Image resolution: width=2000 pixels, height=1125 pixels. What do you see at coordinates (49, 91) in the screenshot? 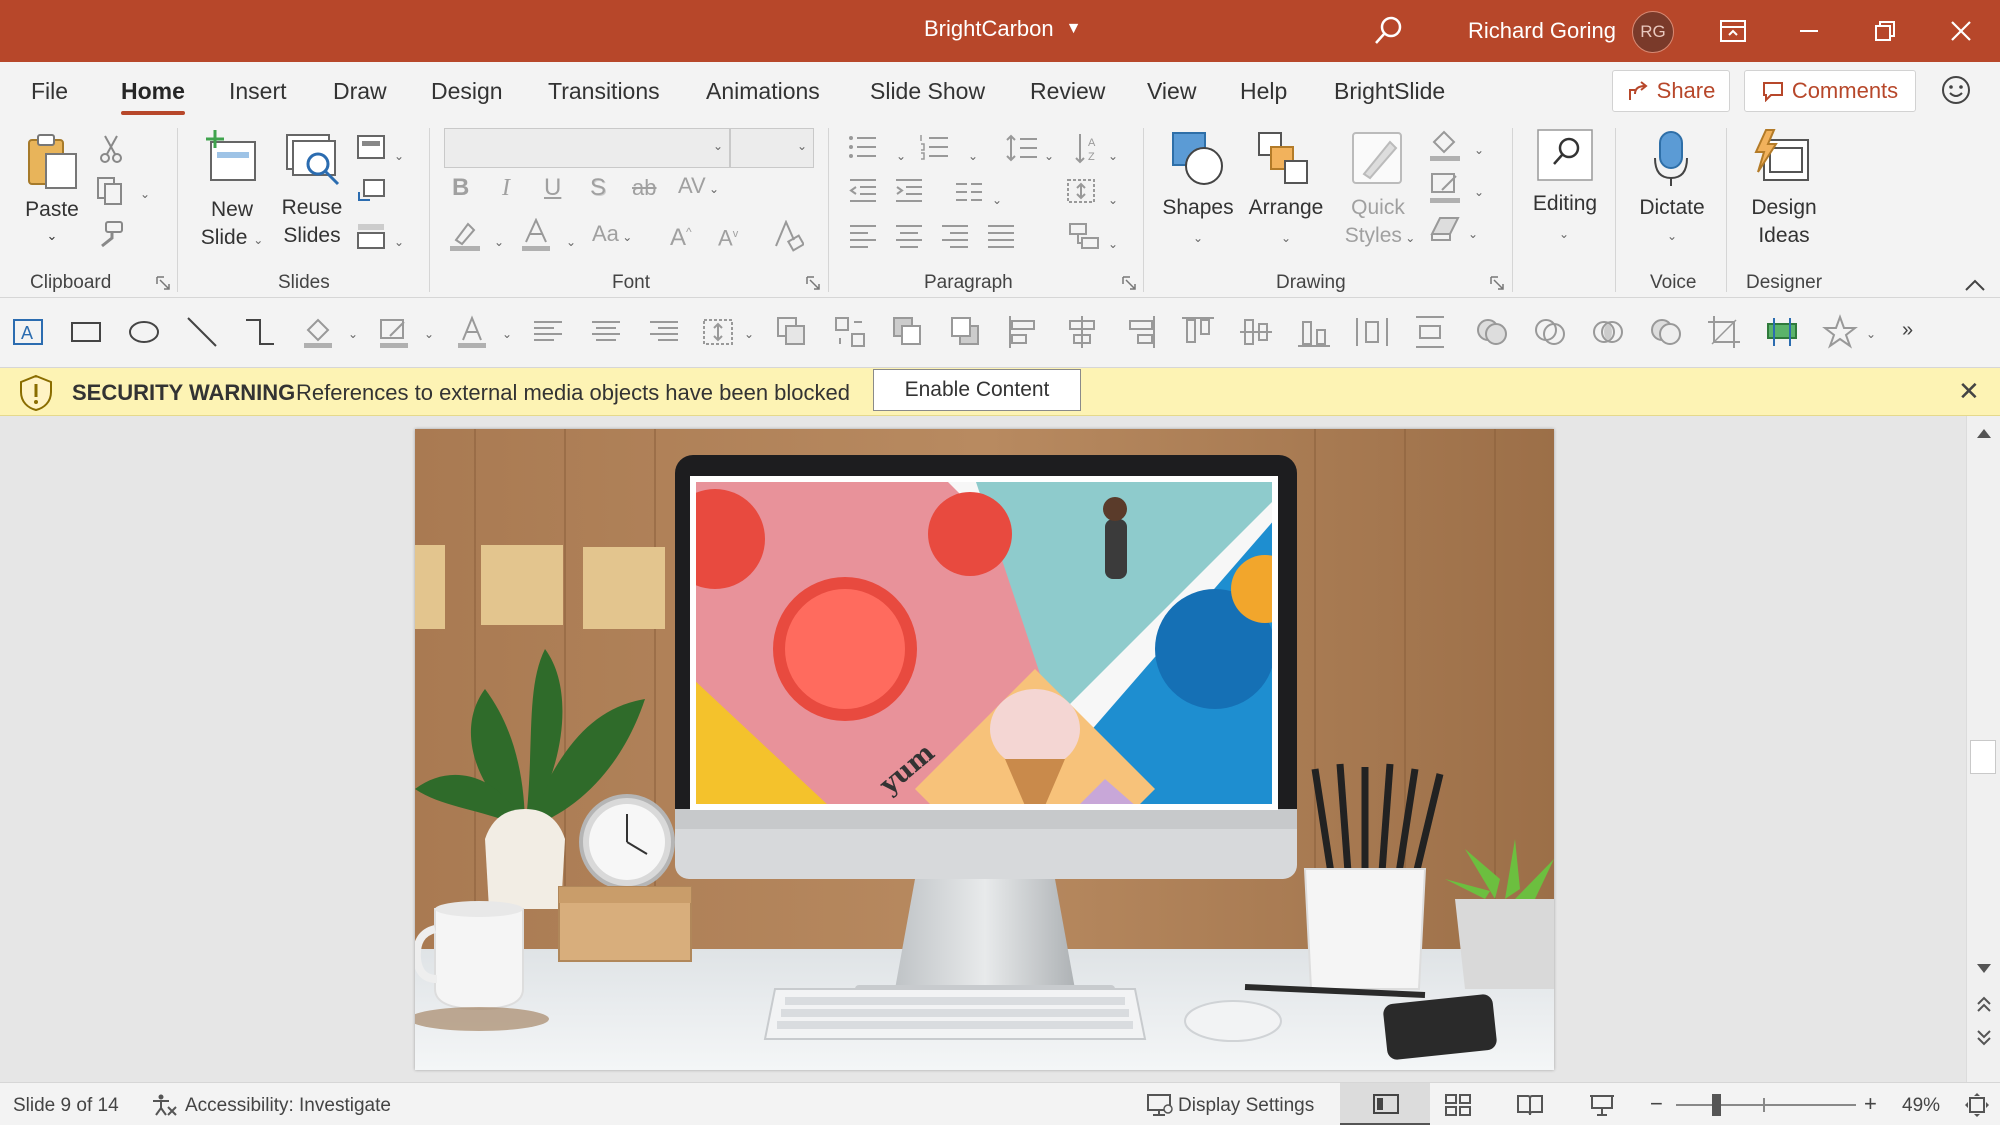
I see `tab-file: File` at bounding box center [49, 91].